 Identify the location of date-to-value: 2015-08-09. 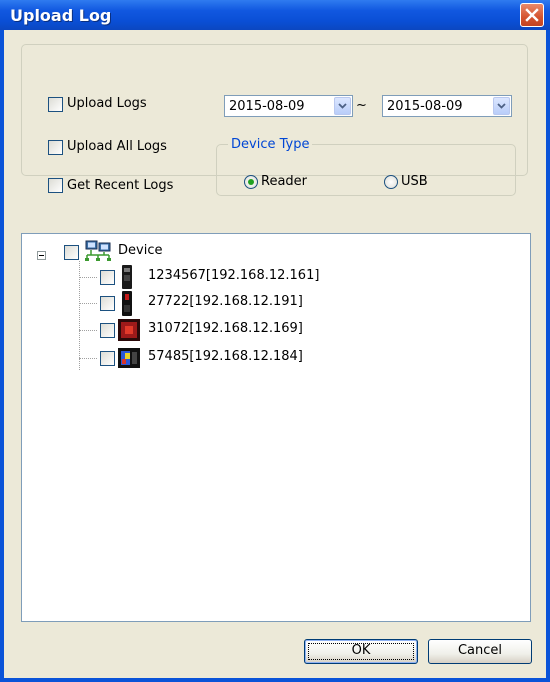
(425, 106).